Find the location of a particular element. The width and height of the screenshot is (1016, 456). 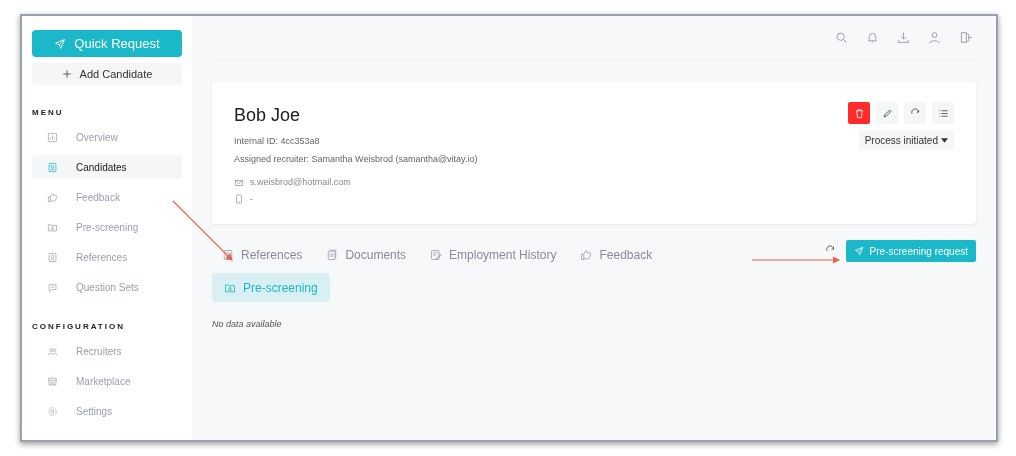

bell-icon is located at coordinates (872, 37).